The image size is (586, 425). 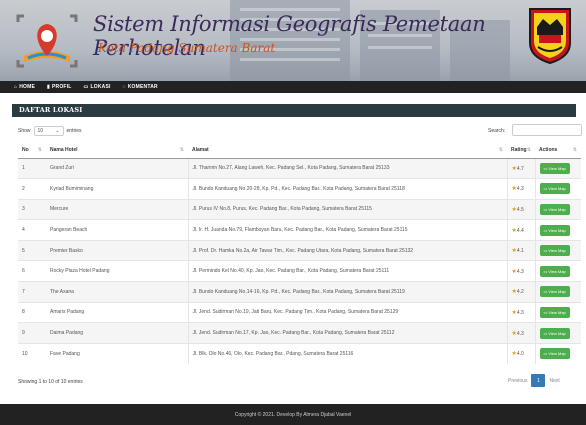 I want to click on column-header-name: Nama Hotel ⇅, so click(x=117, y=151).